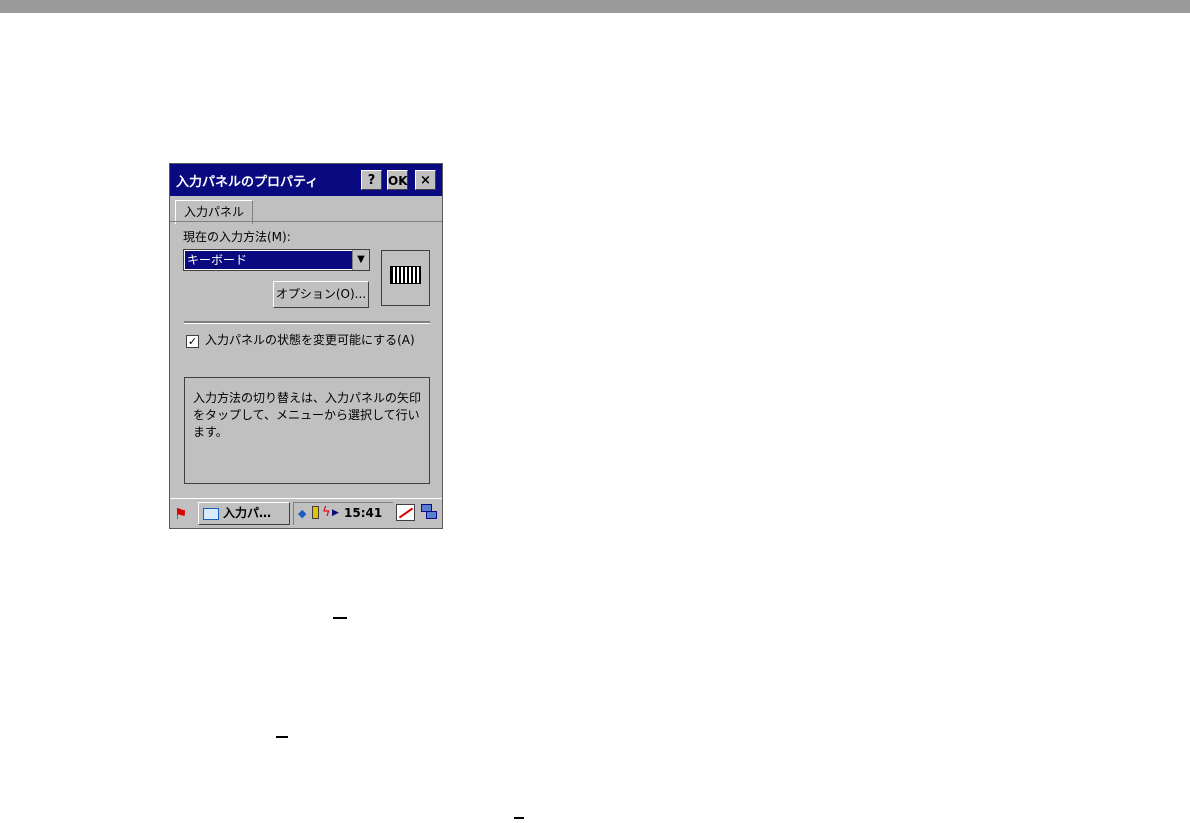  Describe the element at coordinates (595, 6) in the screenshot. I see `top-divider-bar` at that location.